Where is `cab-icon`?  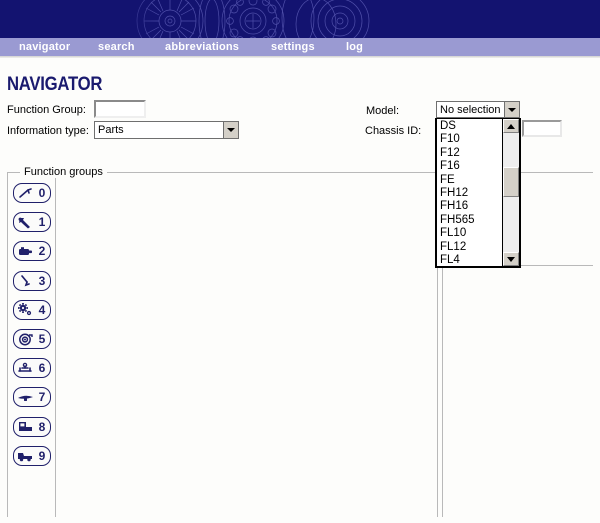
cab-icon is located at coordinates (25, 427).